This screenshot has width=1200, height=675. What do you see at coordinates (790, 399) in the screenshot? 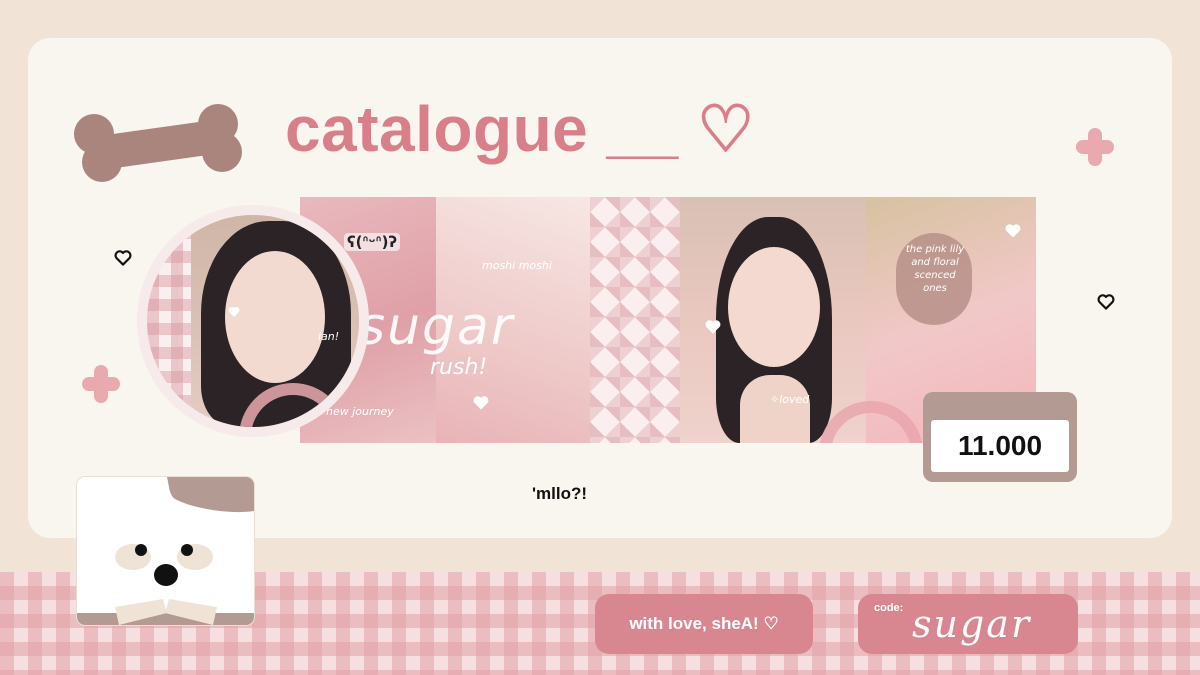
I see `loved-label: ✧loved` at bounding box center [790, 399].